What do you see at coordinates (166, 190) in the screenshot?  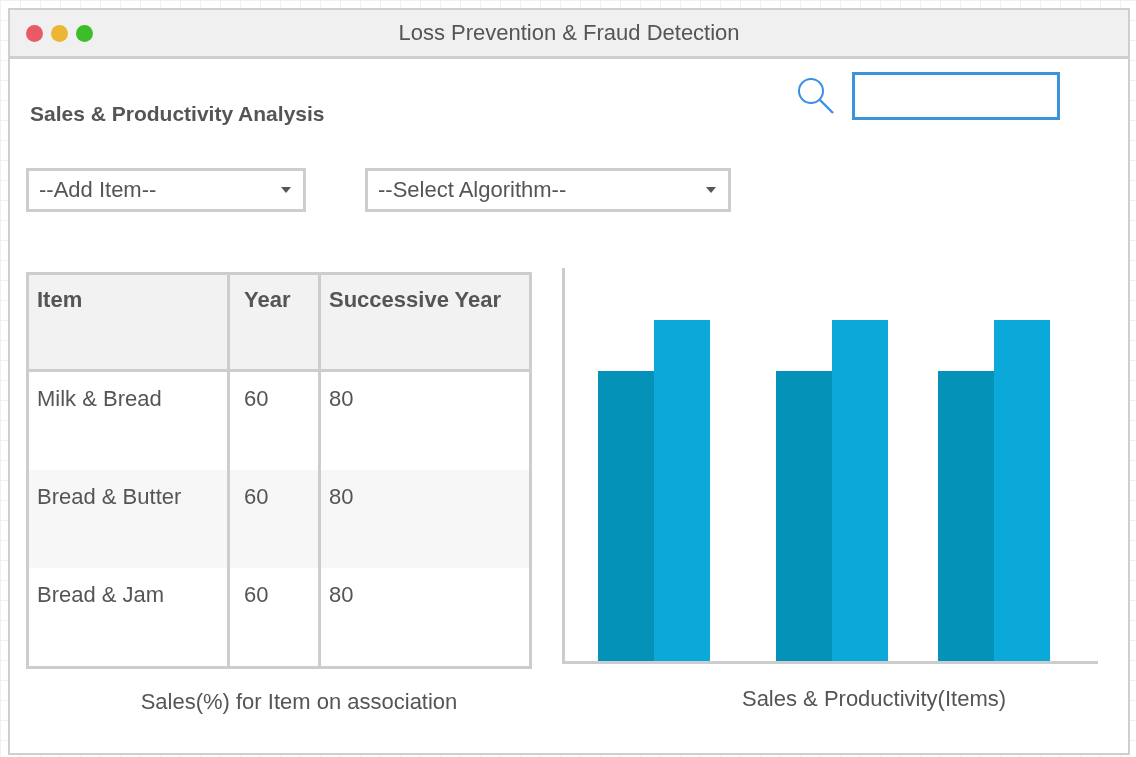 I see `dropdown: --Add Item--` at bounding box center [166, 190].